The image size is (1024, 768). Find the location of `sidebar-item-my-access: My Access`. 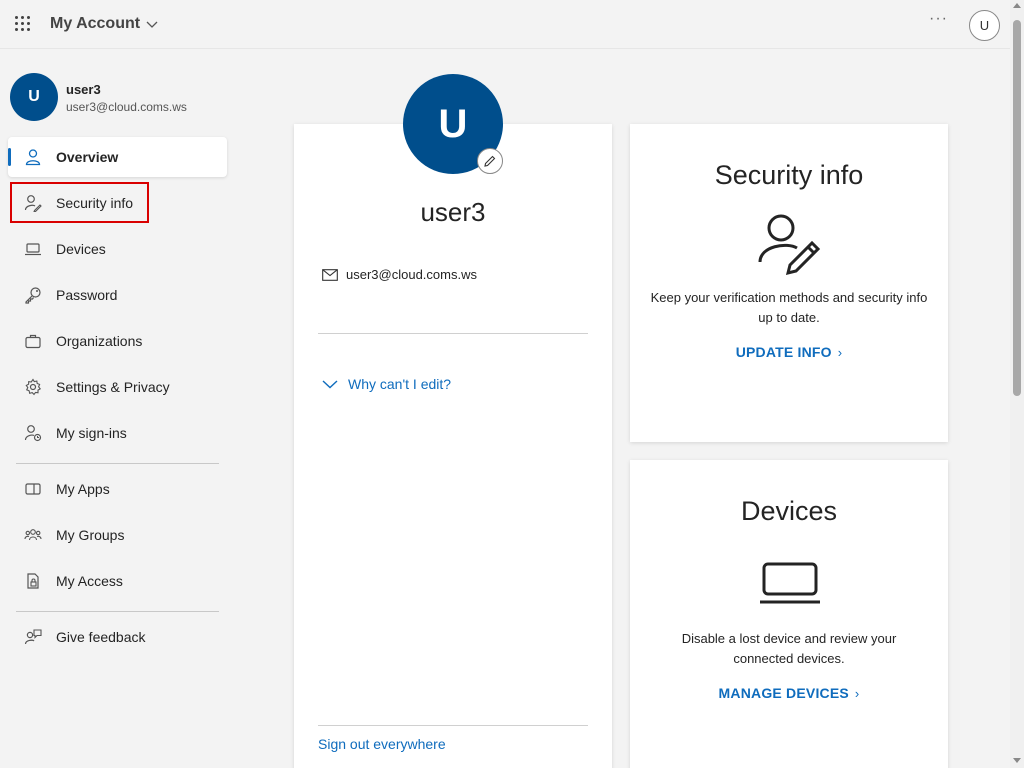

sidebar-item-my-access: My Access is located at coordinates (117, 581).